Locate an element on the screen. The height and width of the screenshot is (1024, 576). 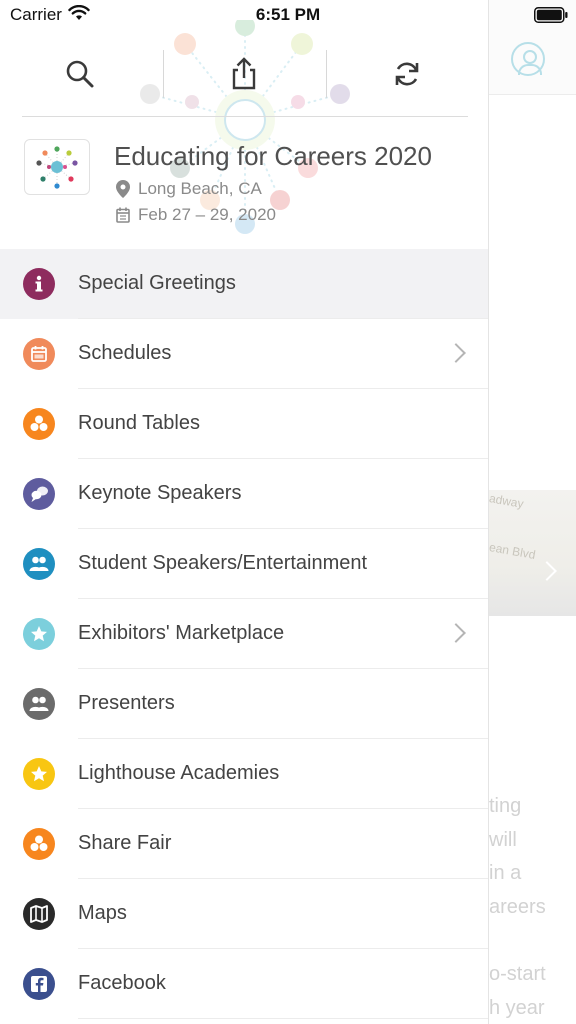
event-logo-icon is located at coordinates (57, 167).